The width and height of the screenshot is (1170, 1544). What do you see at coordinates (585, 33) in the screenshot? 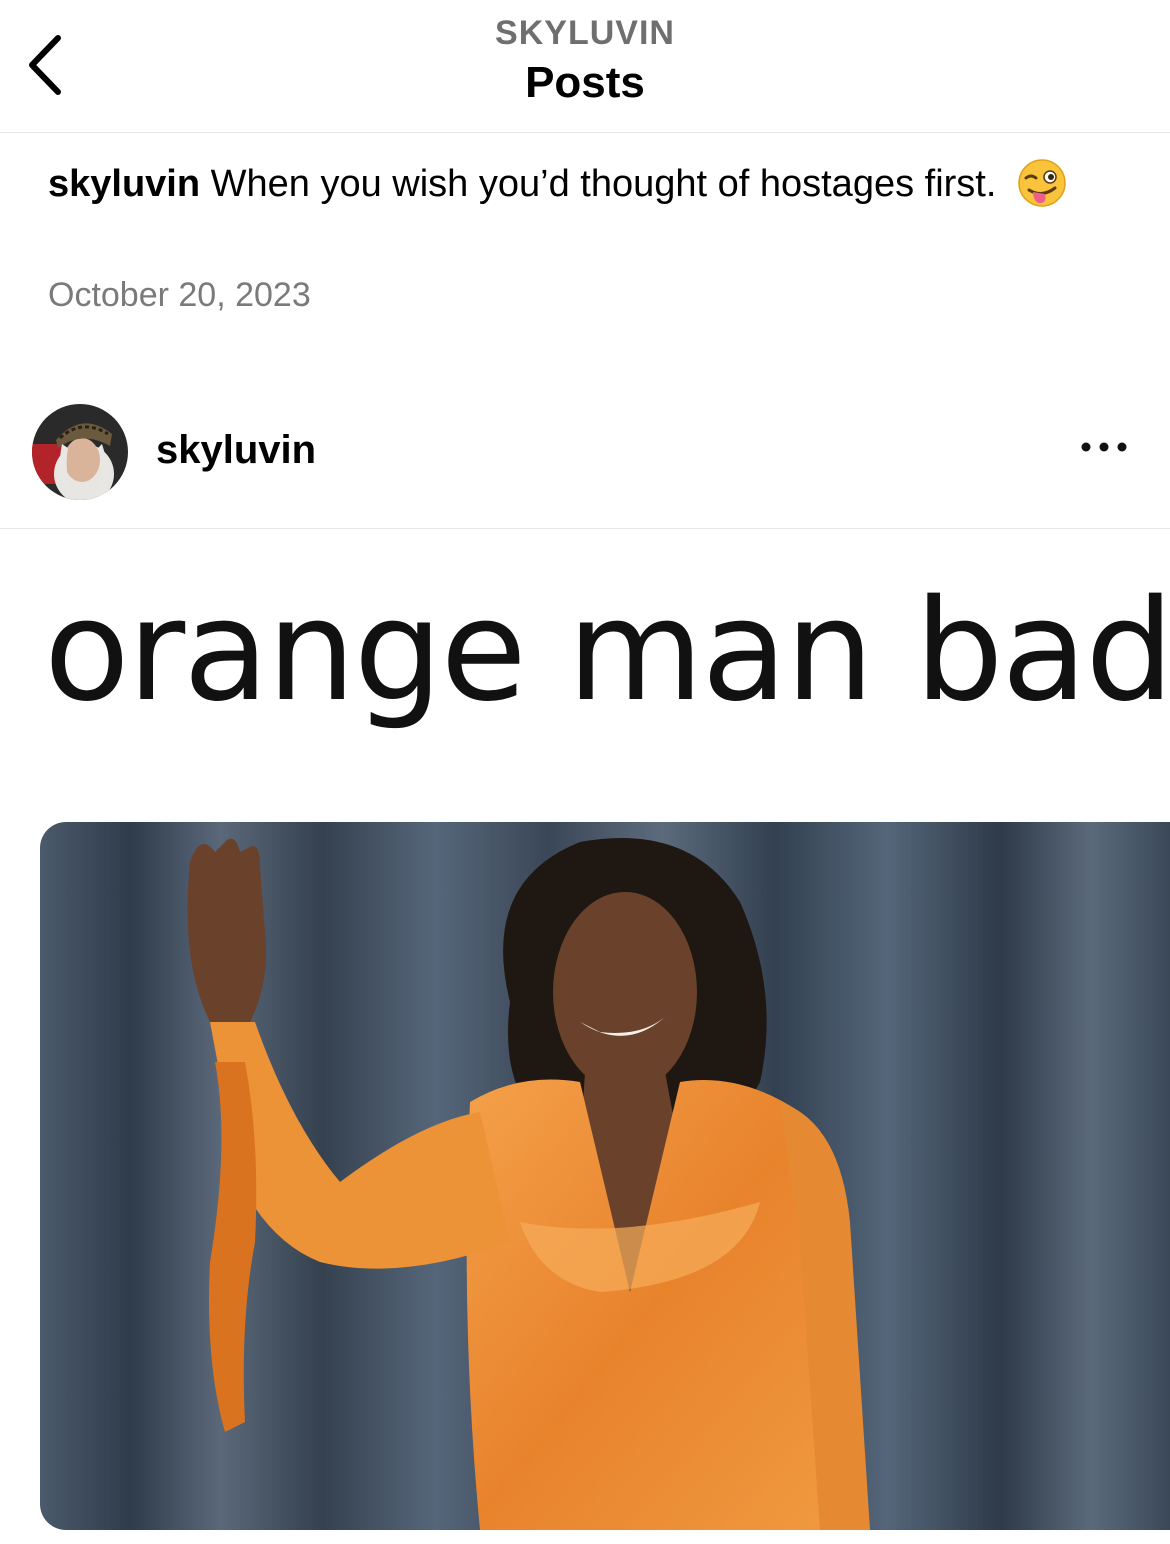
I see `header-account-name: SKYLUVIN` at bounding box center [585, 33].